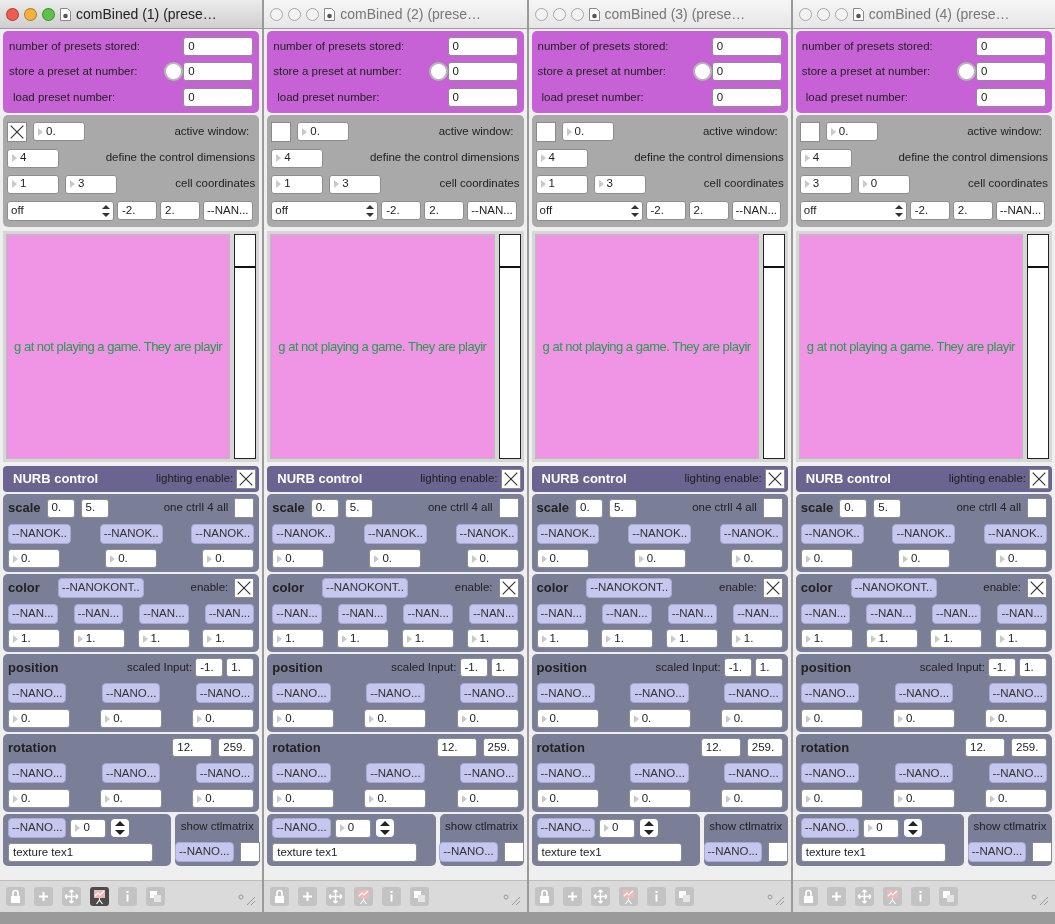 Image resolution: width=1055 pixels, height=924 pixels. I want to click on number-field: 1, so click(33, 184).